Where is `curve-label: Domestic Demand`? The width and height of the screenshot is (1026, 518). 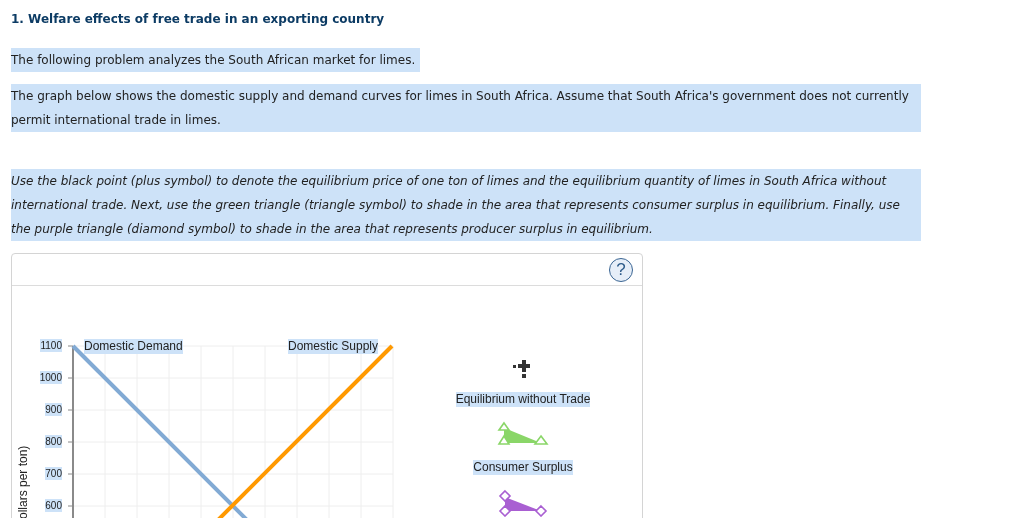
curve-label: Domestic Demand is located at coordinates (133, 346).